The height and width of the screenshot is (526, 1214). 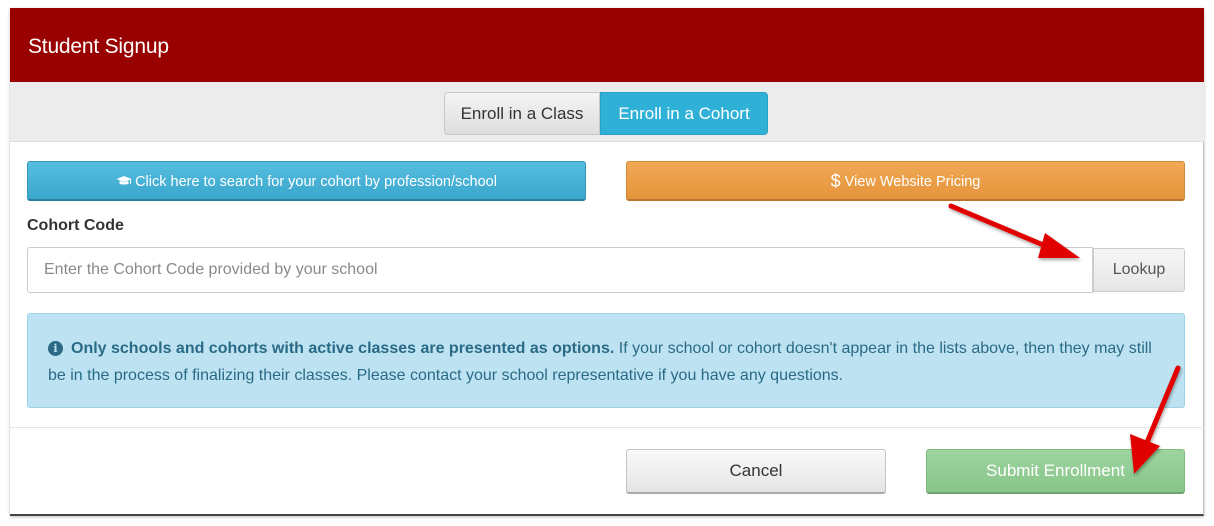 What do you see at coordinates (756, 471) in the screenshot?
I see `cancel-button: Cancel` at bounding box center [756, 471].